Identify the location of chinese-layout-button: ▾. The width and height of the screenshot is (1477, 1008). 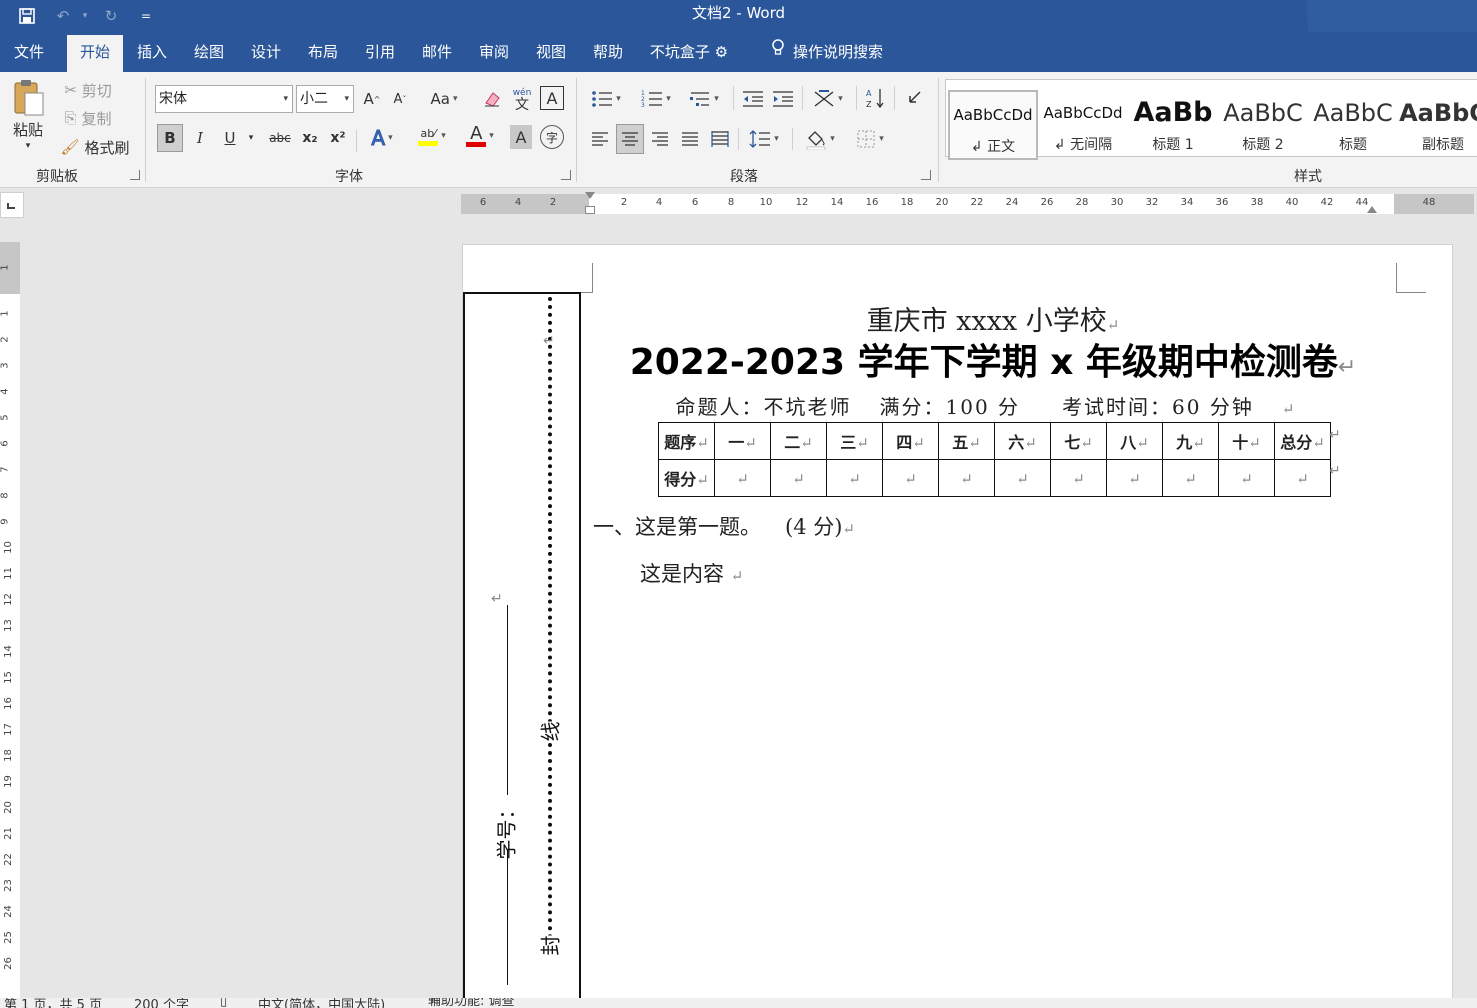
(828, 99).